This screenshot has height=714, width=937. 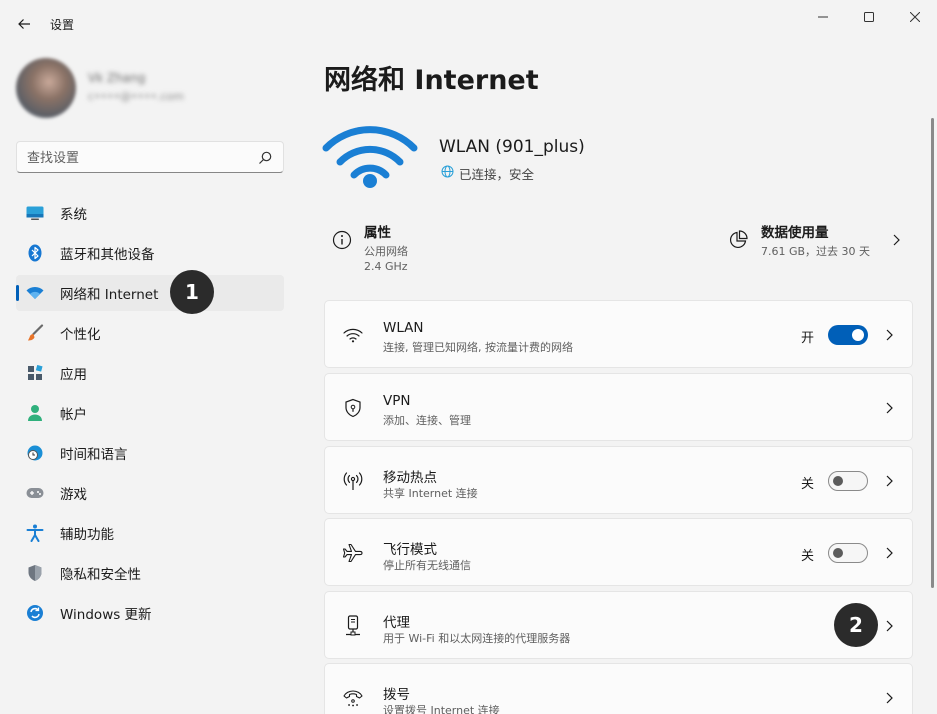 I want to click on maximize-icon, so click(x=869, y=17).